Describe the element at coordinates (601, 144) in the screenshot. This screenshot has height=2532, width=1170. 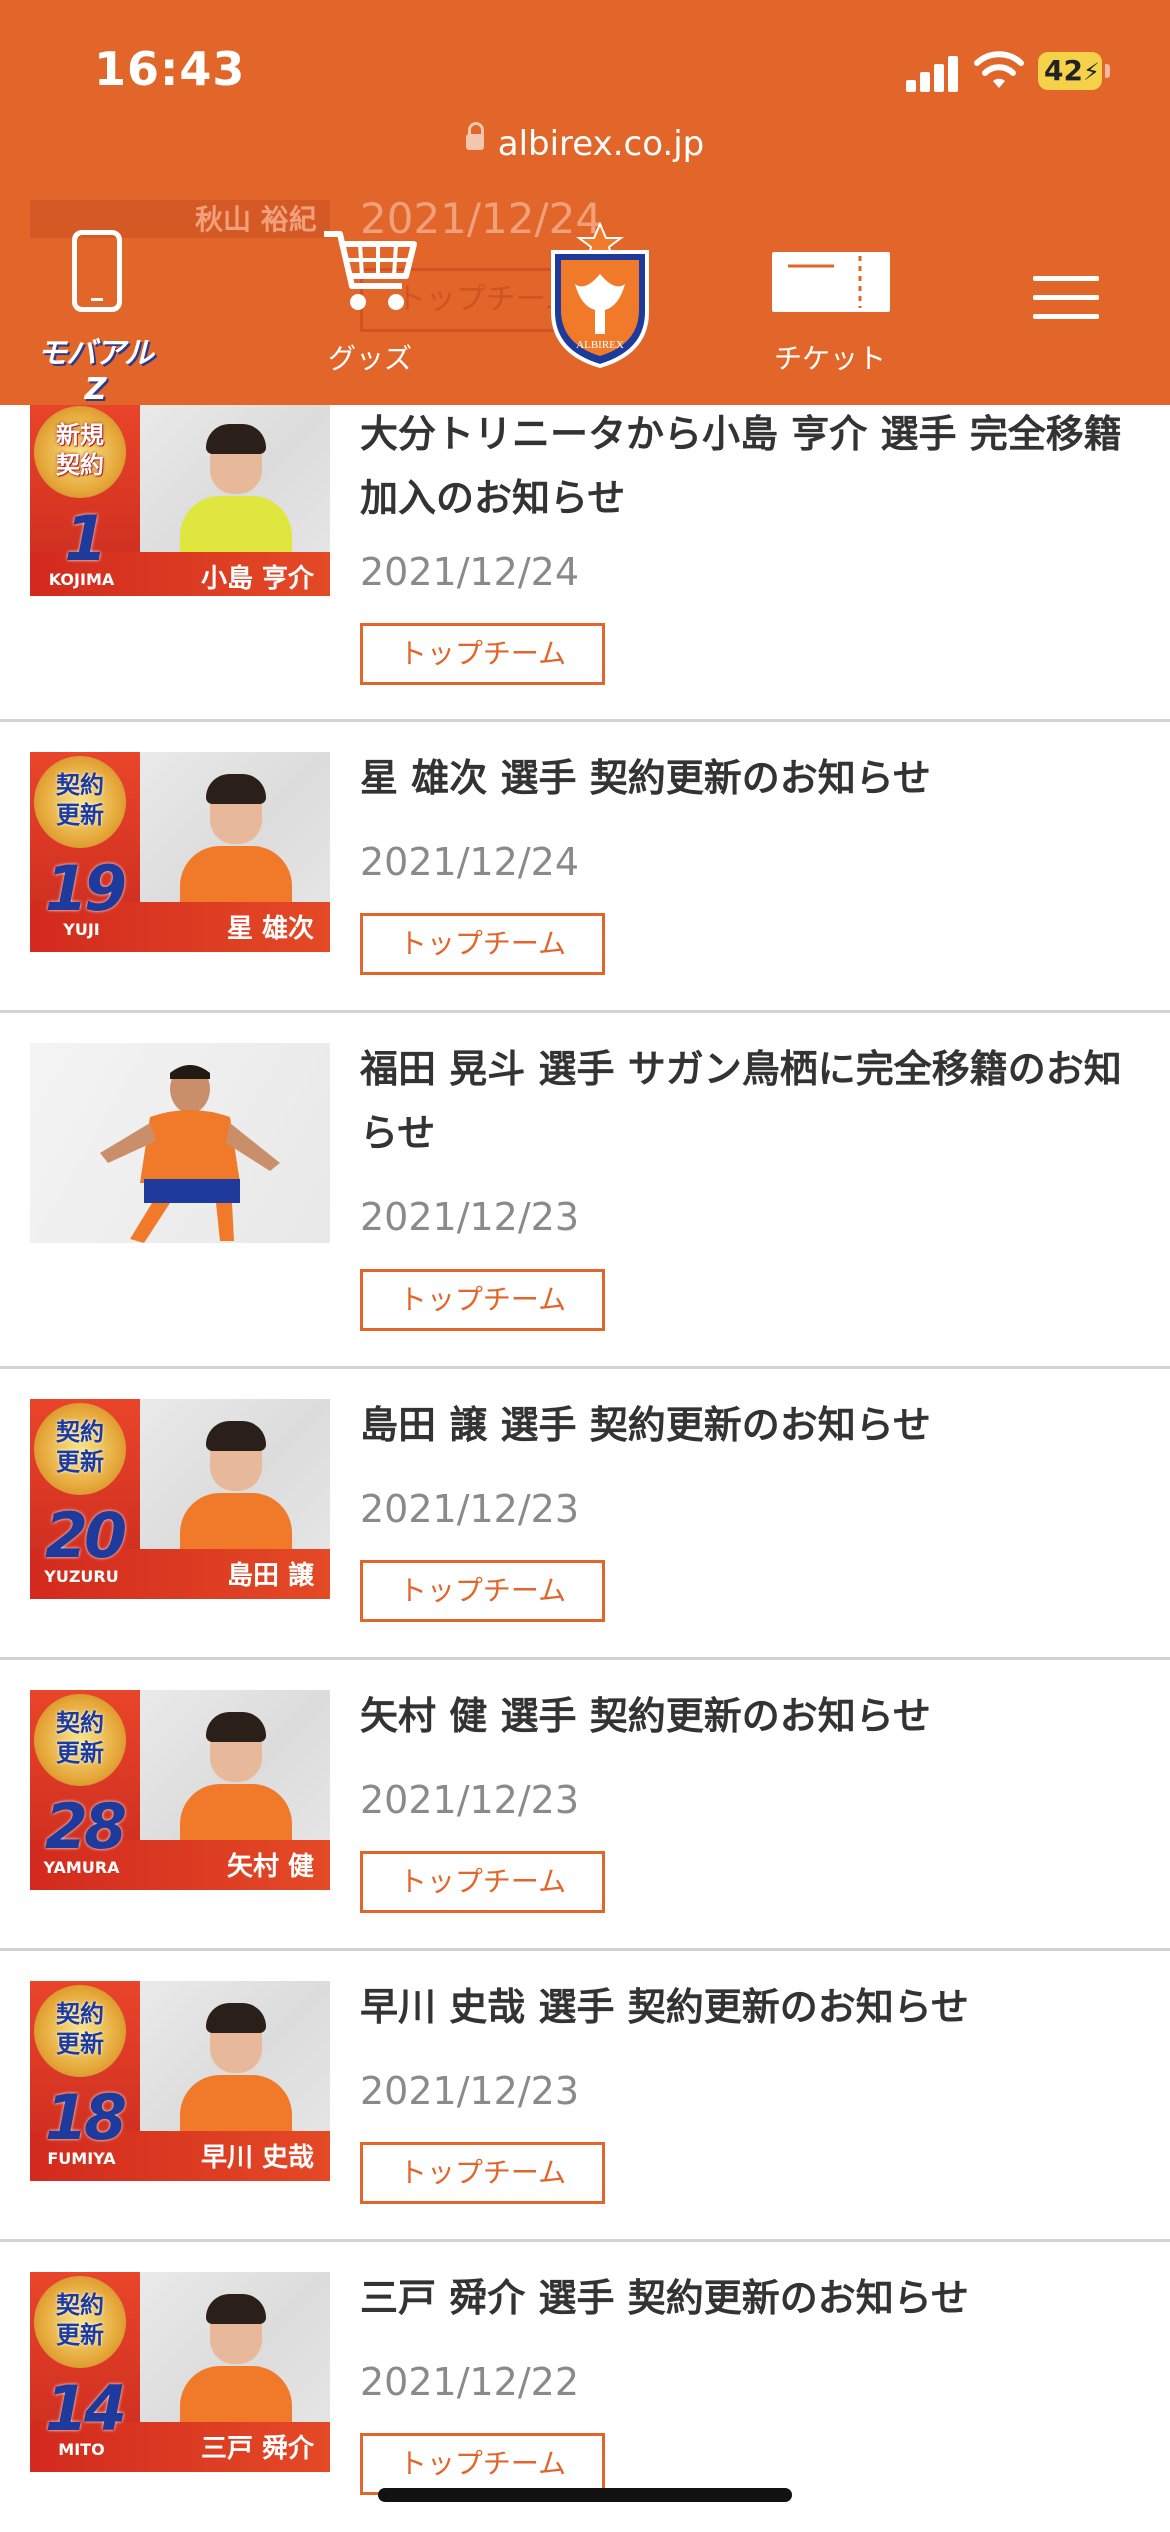
I see `url-text: albirex.co.jp` at that location.